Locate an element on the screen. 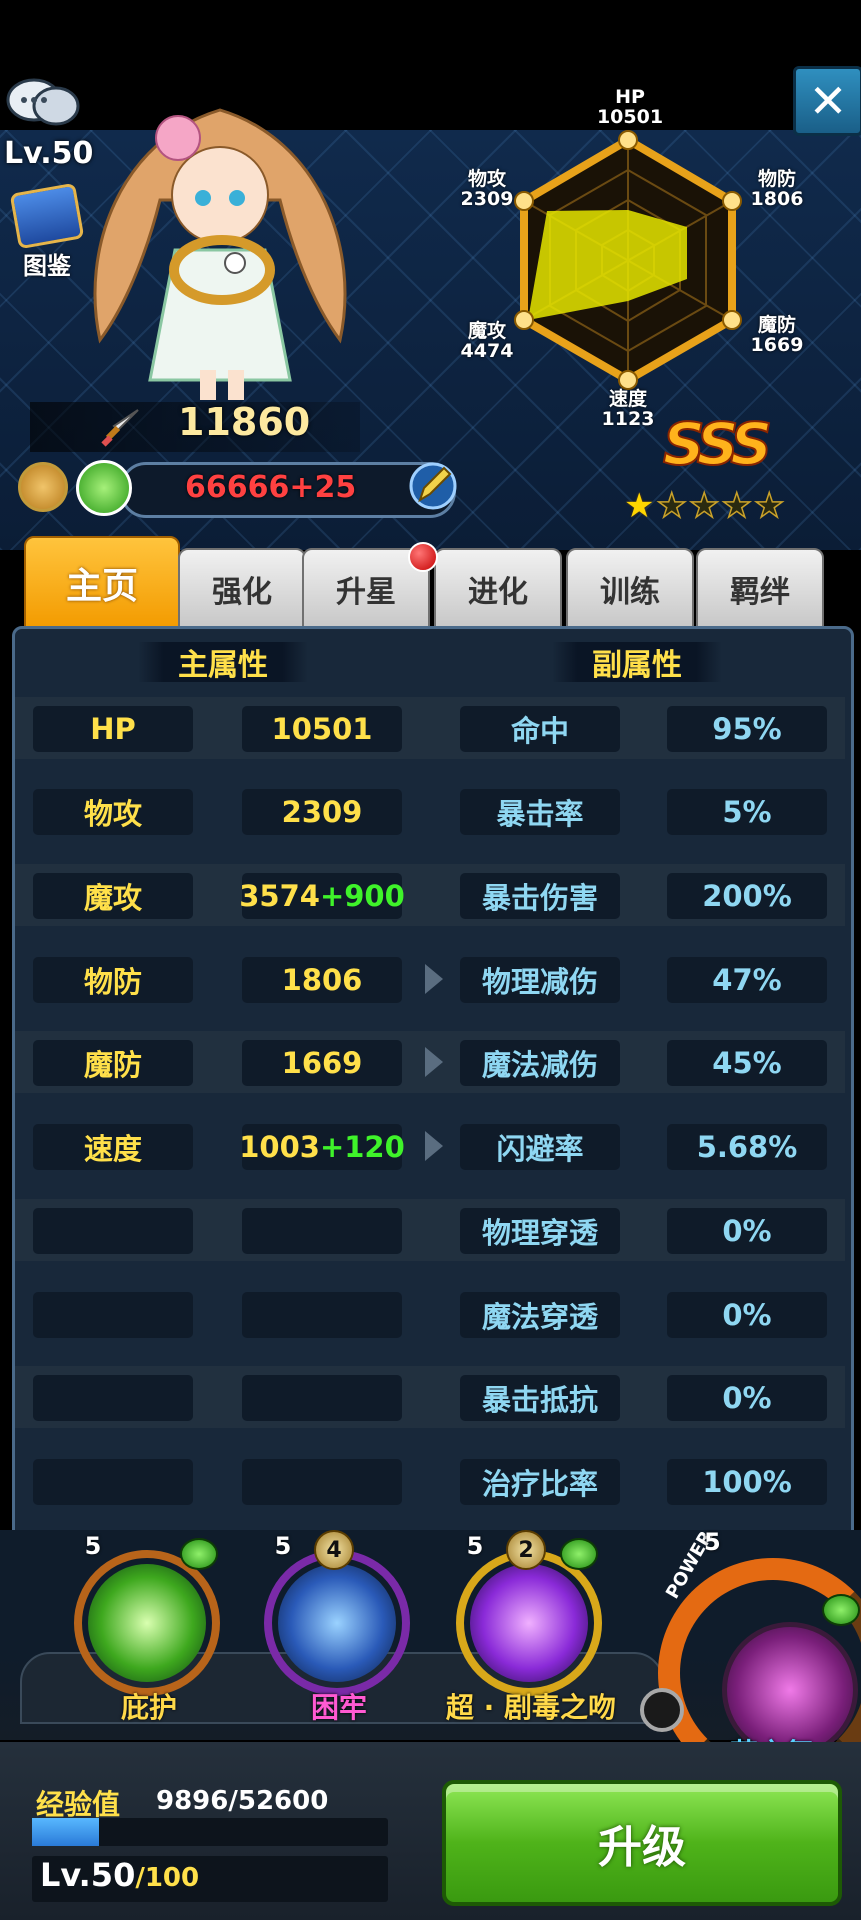 The image size is (861, 1920). radar-label-hp: HP 10501 is located at coordinates (630, 107).